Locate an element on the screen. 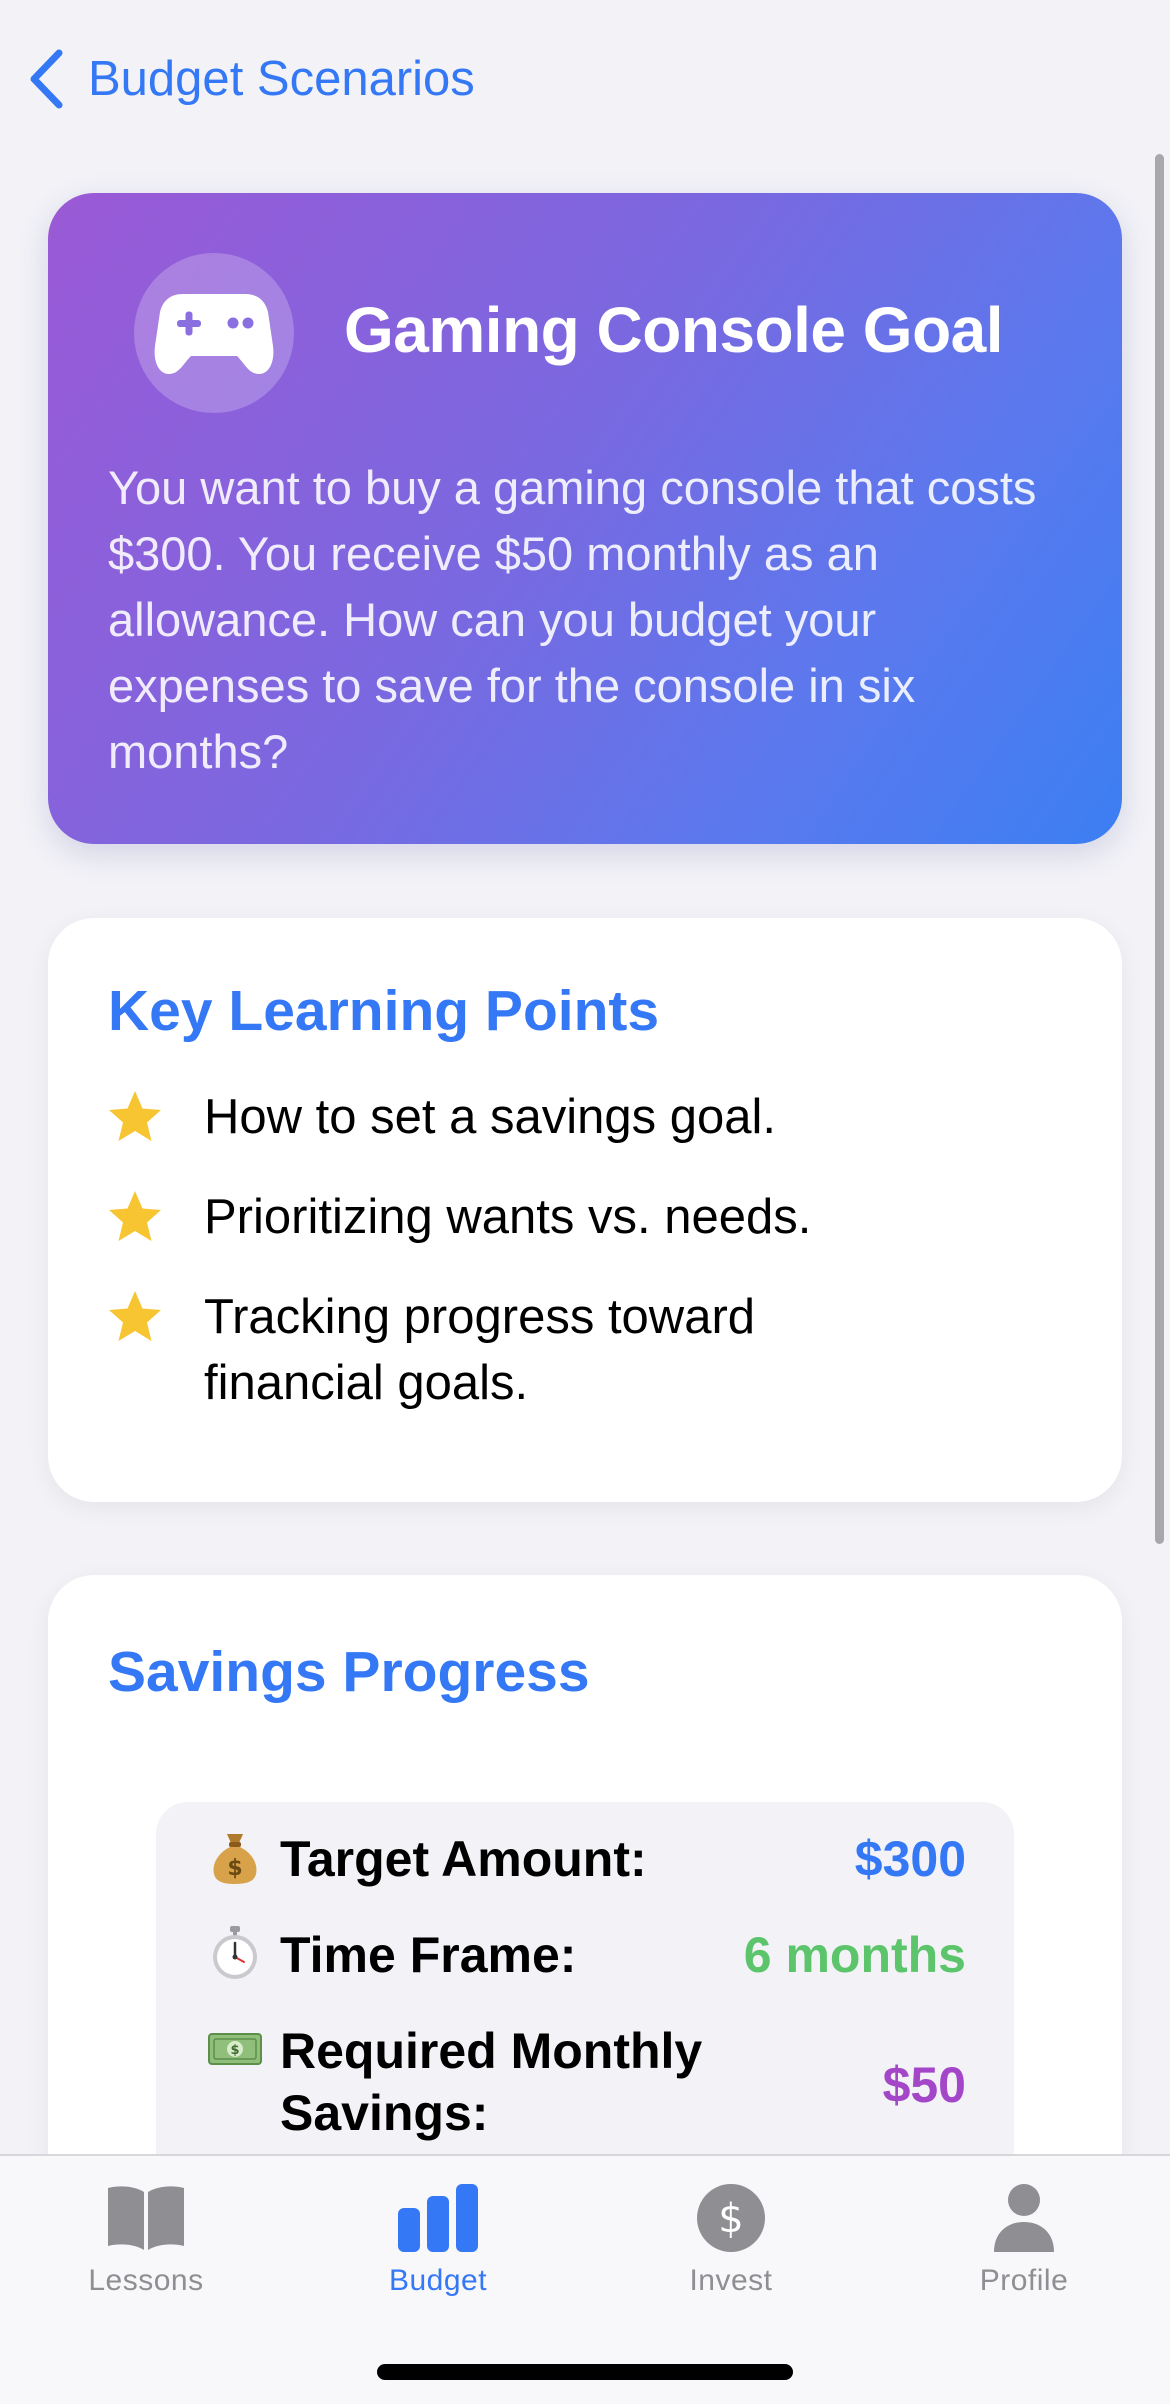 This screenshot has height=2404, width=1170. money-bag-icon: $ is located at coordinates (235, 1859).